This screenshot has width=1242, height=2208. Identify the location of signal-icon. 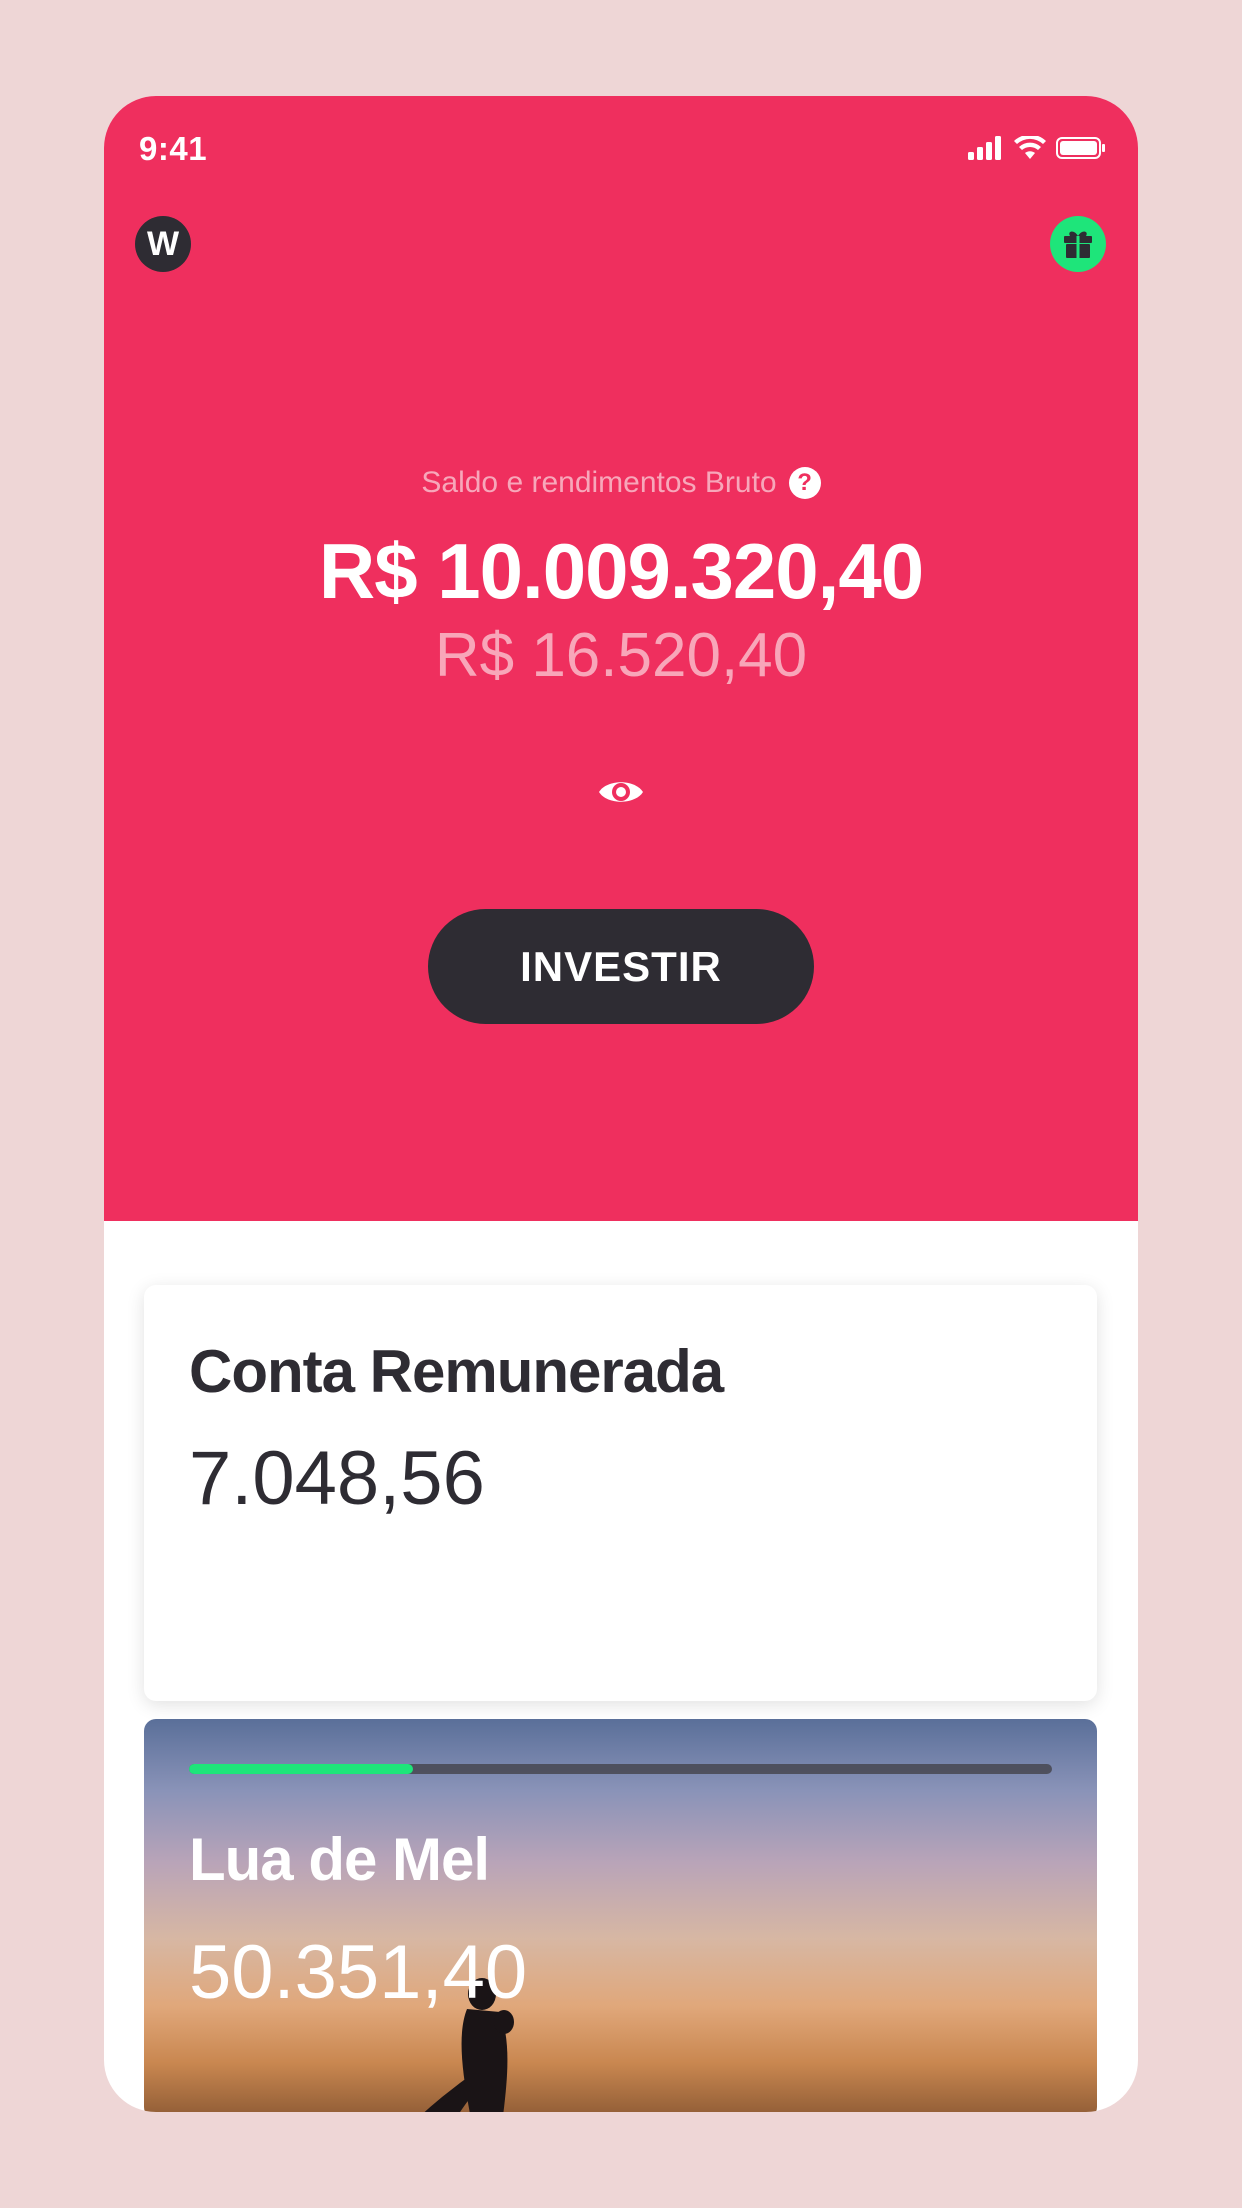
(984, 148).